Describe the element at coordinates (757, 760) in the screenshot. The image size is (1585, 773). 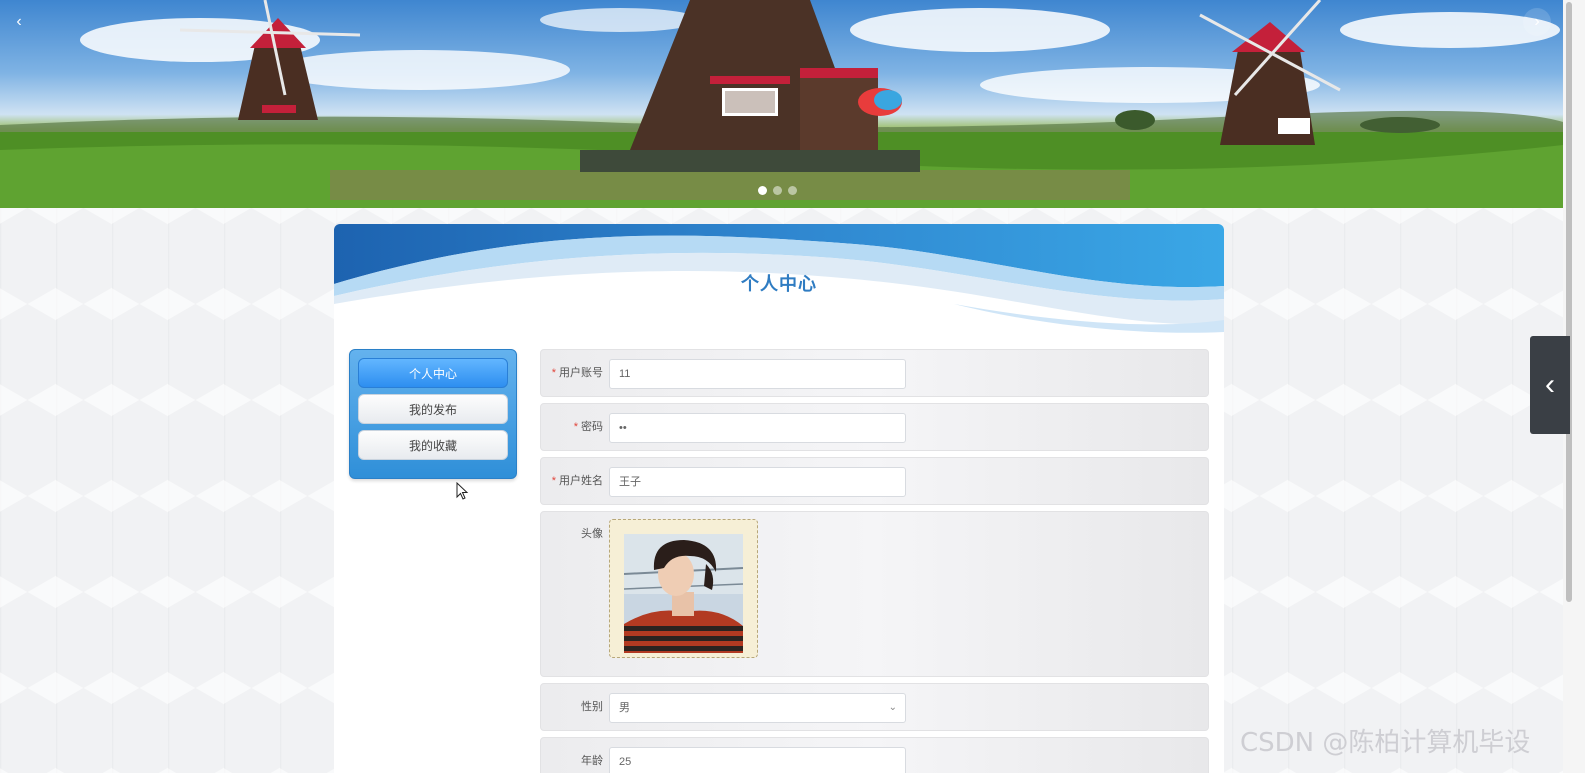
I see `age-input: 25` at that location.